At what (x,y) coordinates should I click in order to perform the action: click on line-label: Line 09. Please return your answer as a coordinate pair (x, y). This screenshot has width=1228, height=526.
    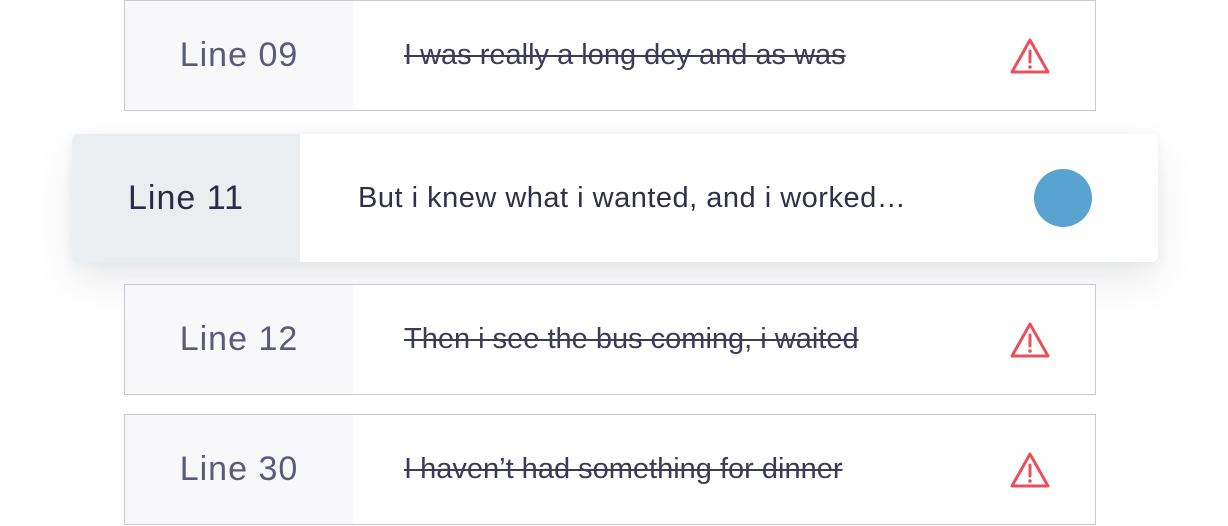
    Looking at the image, I should click on (239, 55).